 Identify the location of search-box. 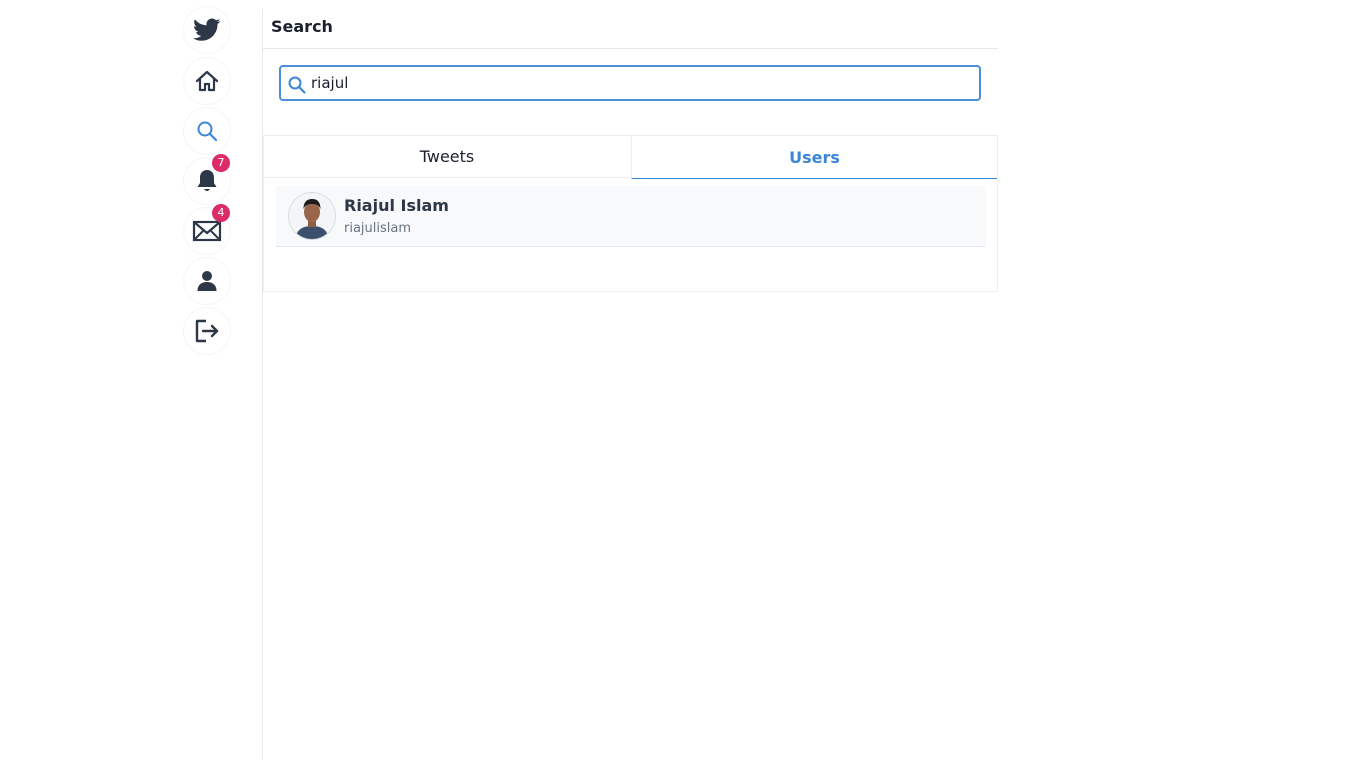
(630, 83).